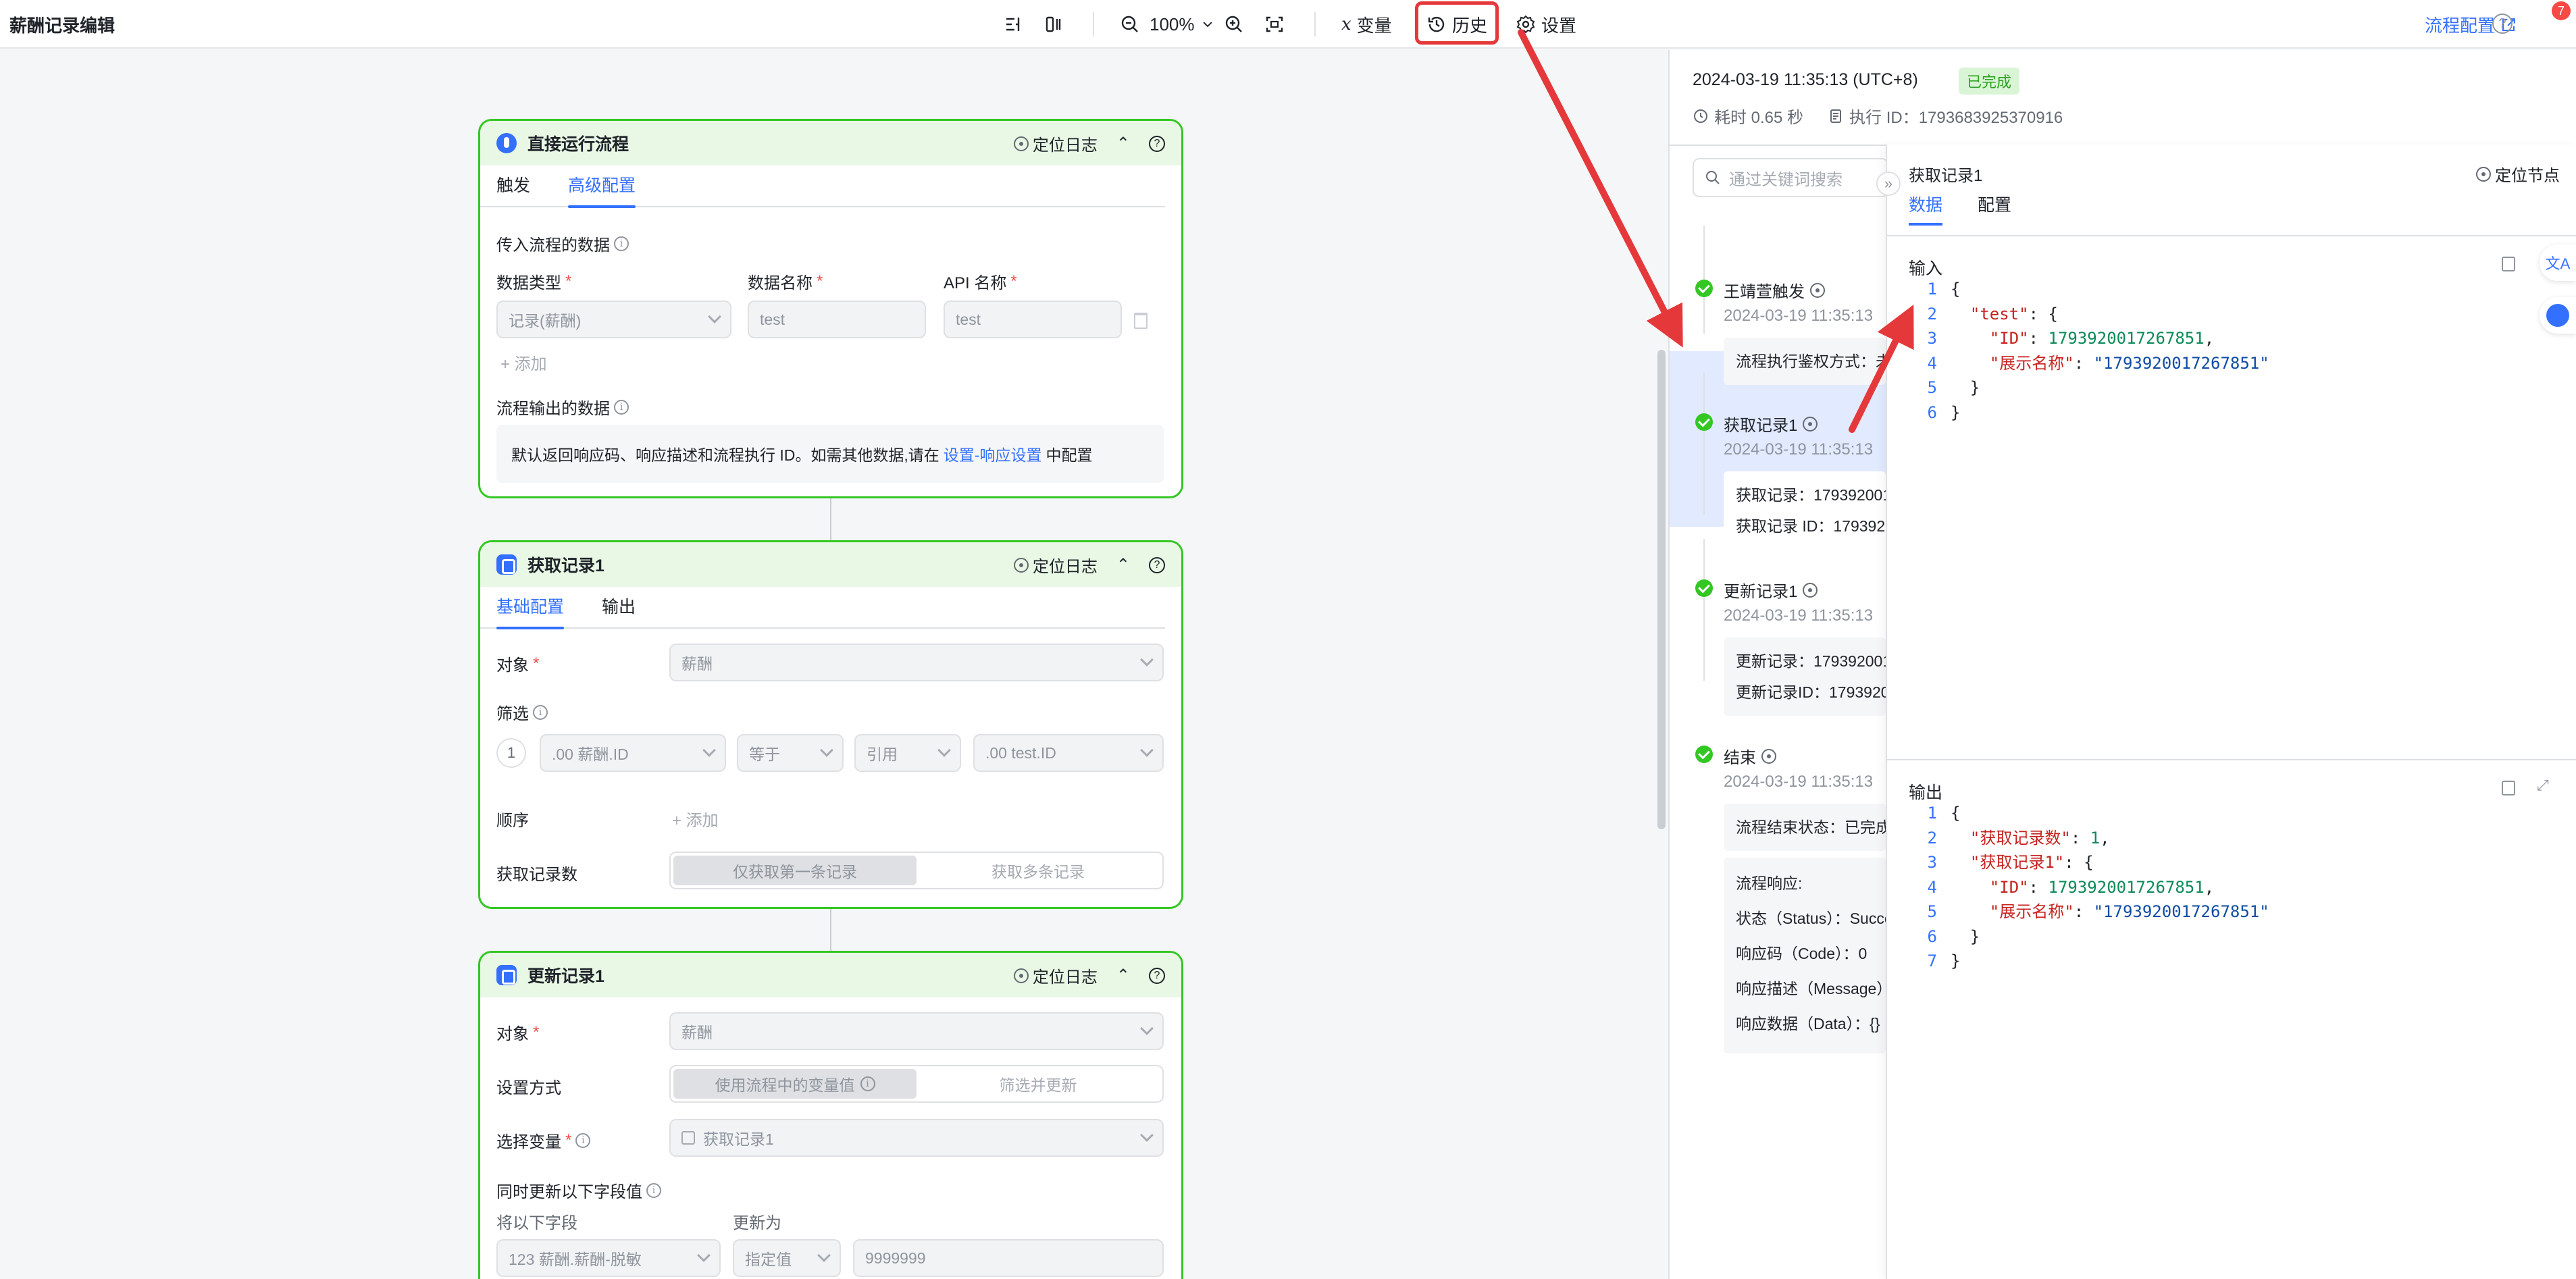  What do you see at coordinates (837, 320) in the screenshot?
I see `data-name-input: test` at bounding box center [837, 320].